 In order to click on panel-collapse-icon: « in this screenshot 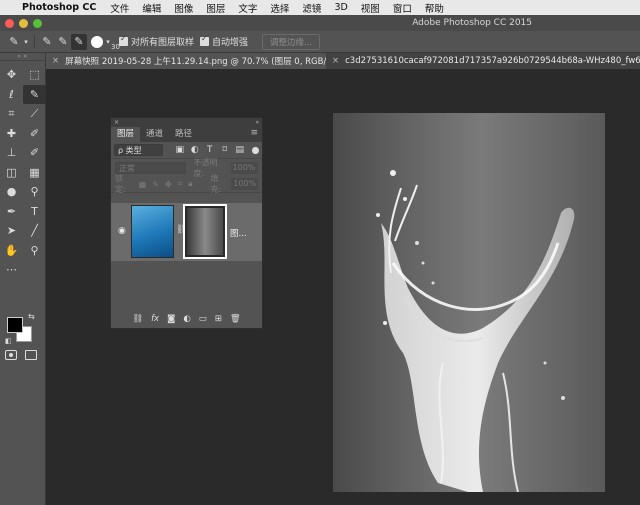, I will do `click(257, 122)`.